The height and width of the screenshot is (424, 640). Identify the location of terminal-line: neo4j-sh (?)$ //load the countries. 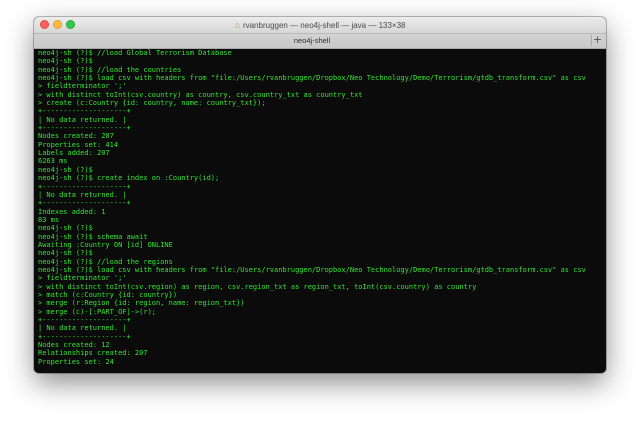
(110, 69).